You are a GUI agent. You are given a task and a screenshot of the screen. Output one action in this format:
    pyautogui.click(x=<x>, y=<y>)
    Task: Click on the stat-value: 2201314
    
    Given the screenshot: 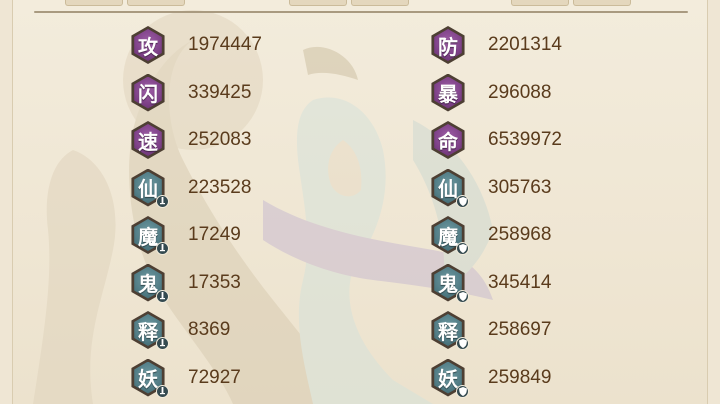 What is the action you would take?
    pyautogui.click(x=525, y=44)
    